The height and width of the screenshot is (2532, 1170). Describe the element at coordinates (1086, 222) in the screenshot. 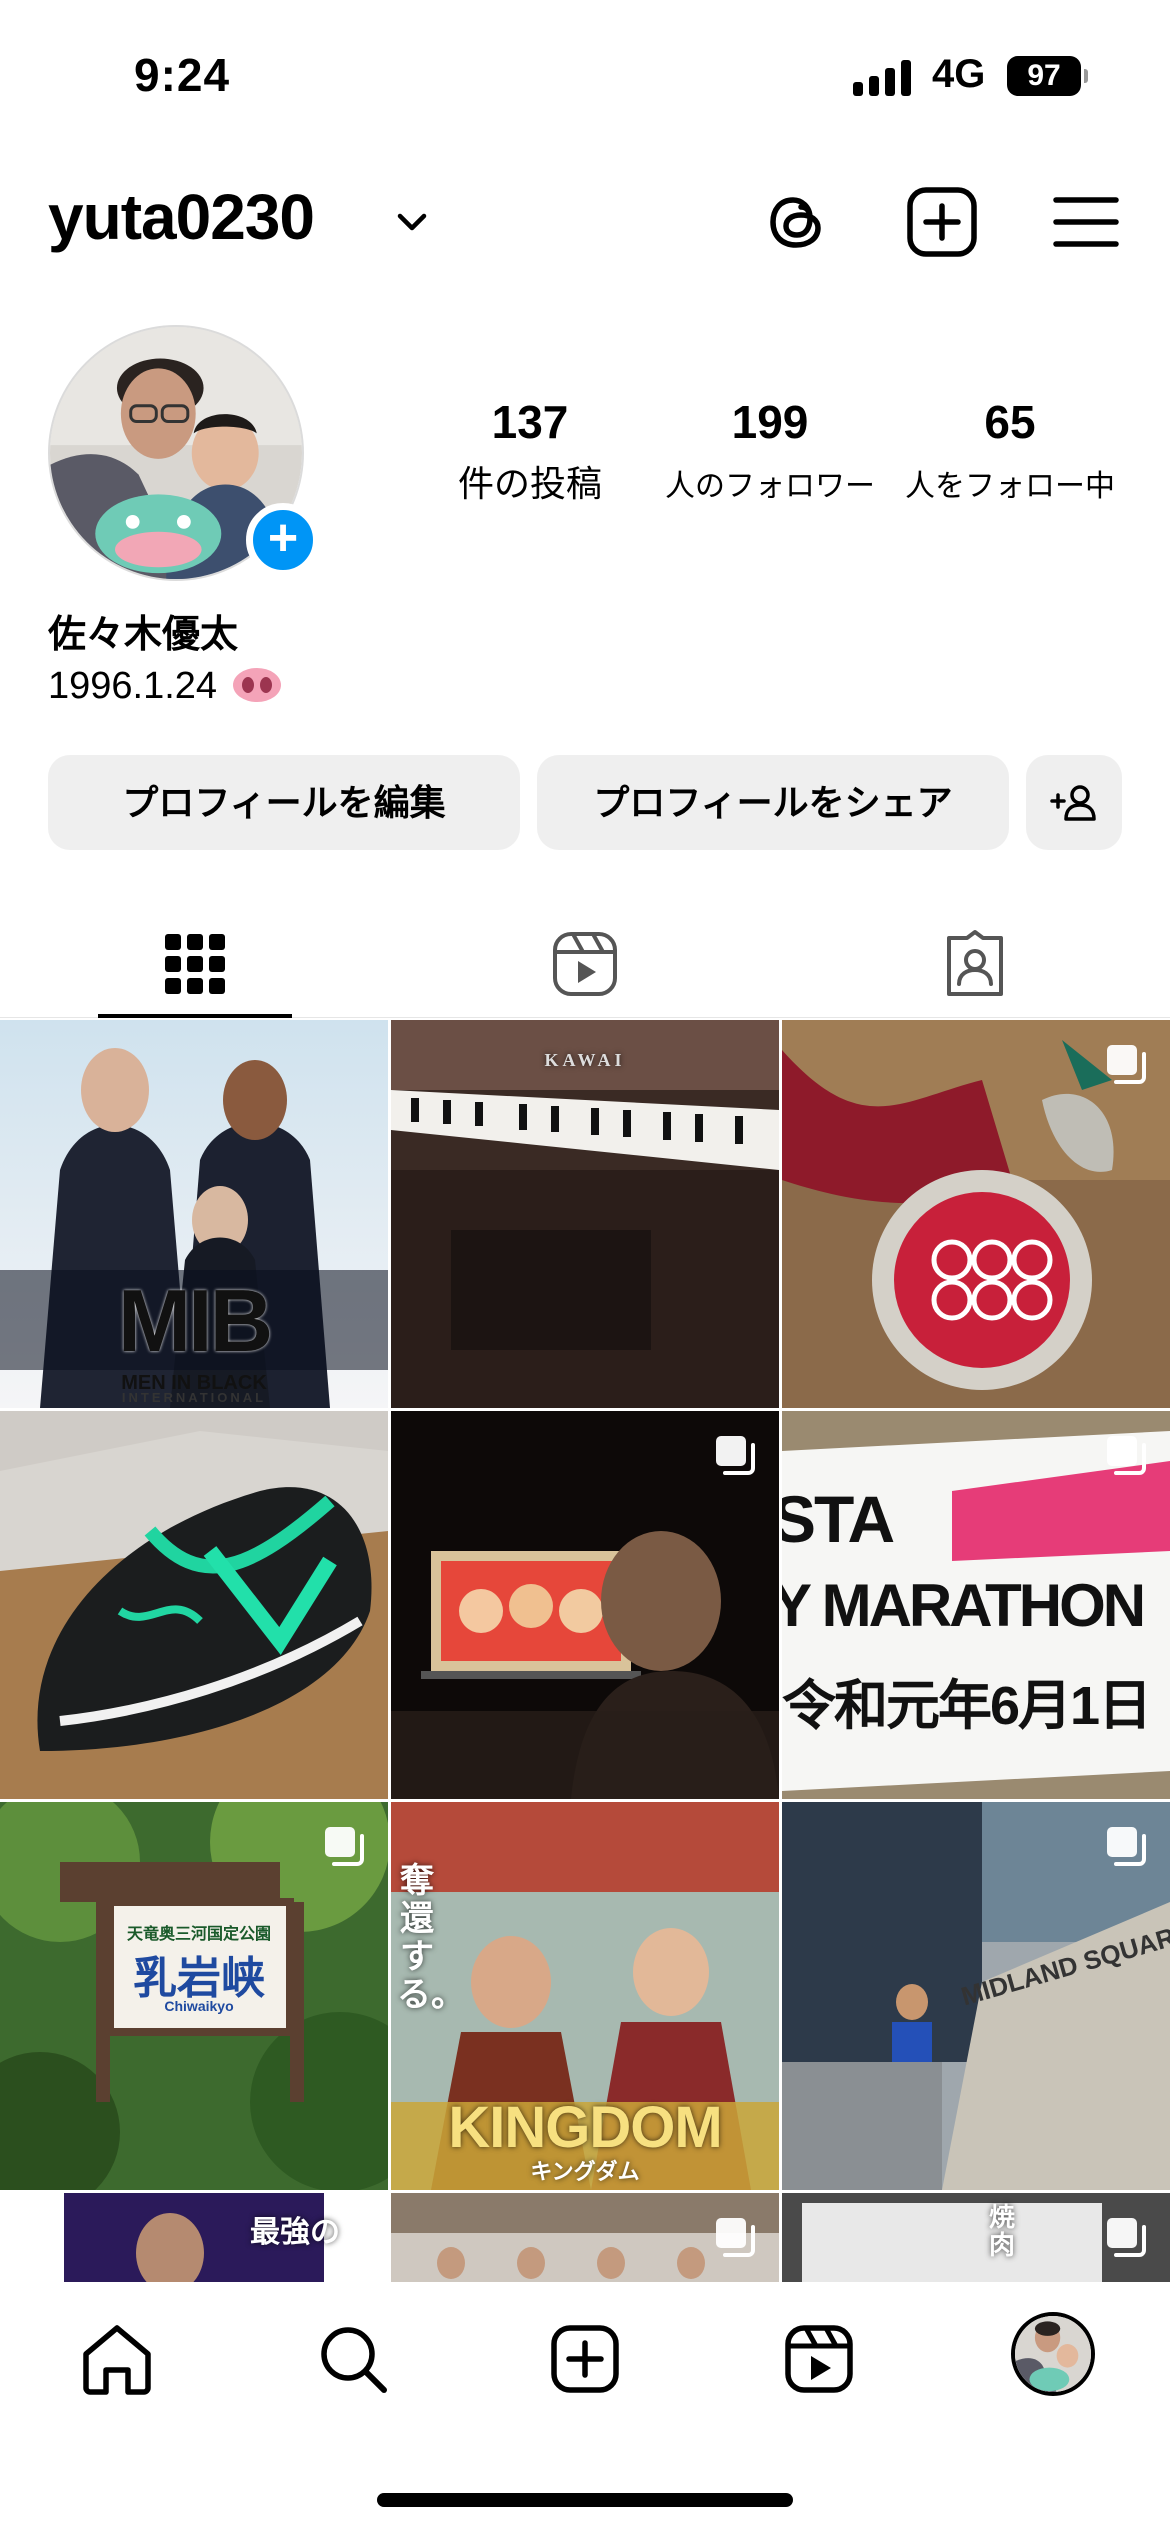

I see `menu-icon` at that location.